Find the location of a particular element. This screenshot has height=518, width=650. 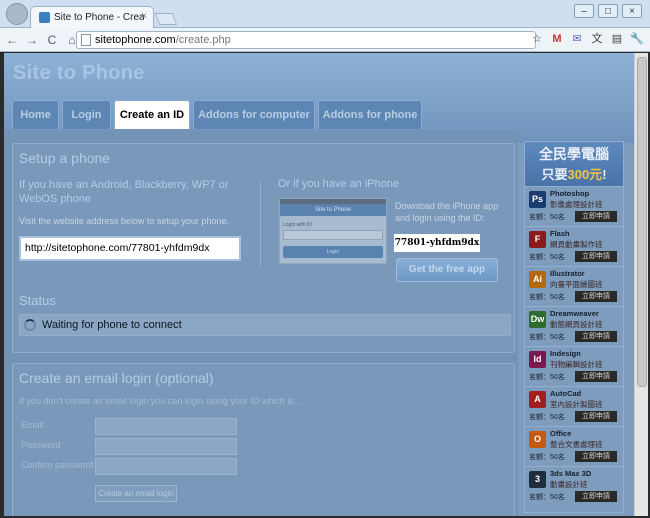

course-subtitle: 室內設計製圖班 is located at coordinates (576, 404).